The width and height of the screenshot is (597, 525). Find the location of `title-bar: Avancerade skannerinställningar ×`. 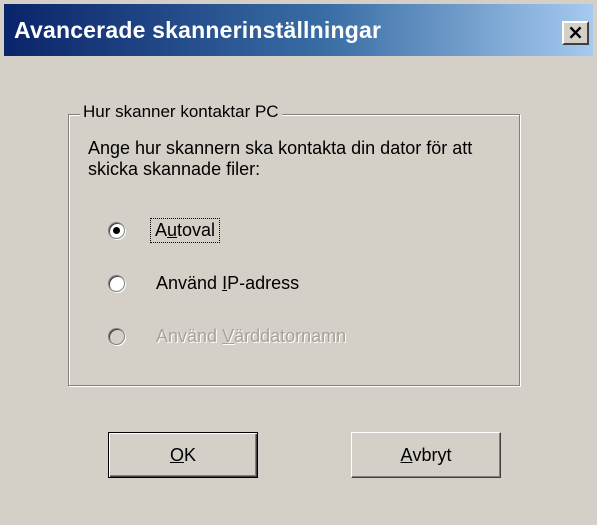

title-bar: Avancerade skannerinställningar × is located at coordinates (298, 30).